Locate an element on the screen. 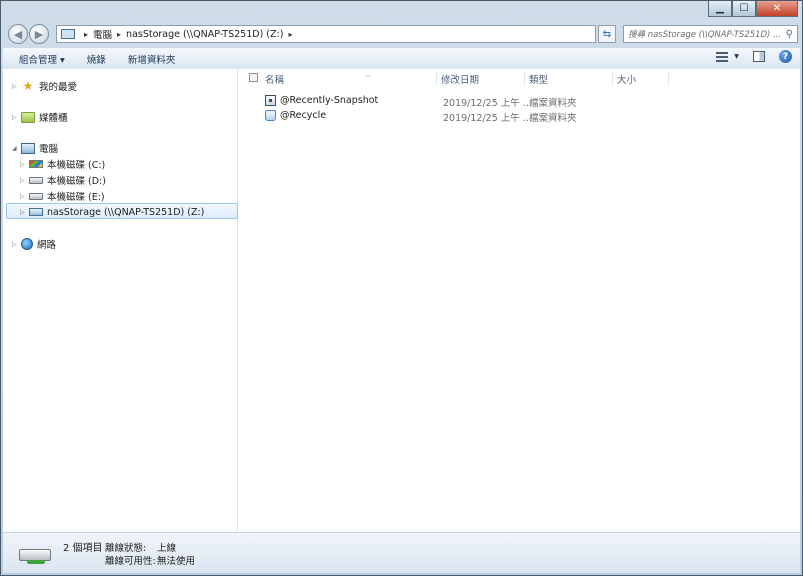  help-icon: ? is located at coordinates (785, 56).